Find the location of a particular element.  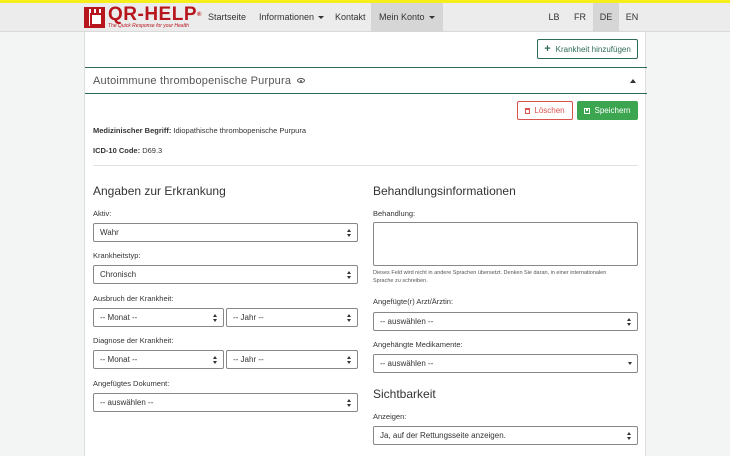

onset-year-select: -- Jahr -- is located at coordinates (292, 317).